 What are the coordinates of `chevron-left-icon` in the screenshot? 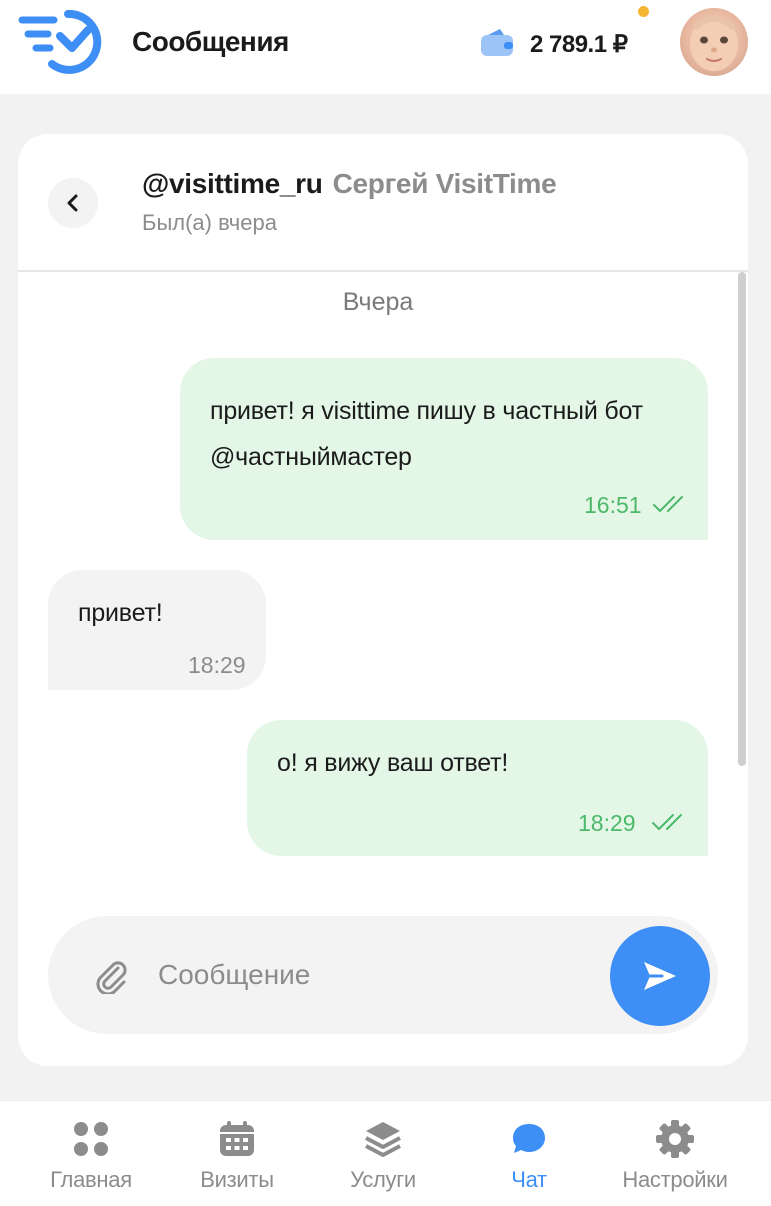 It's located at (72, 203).